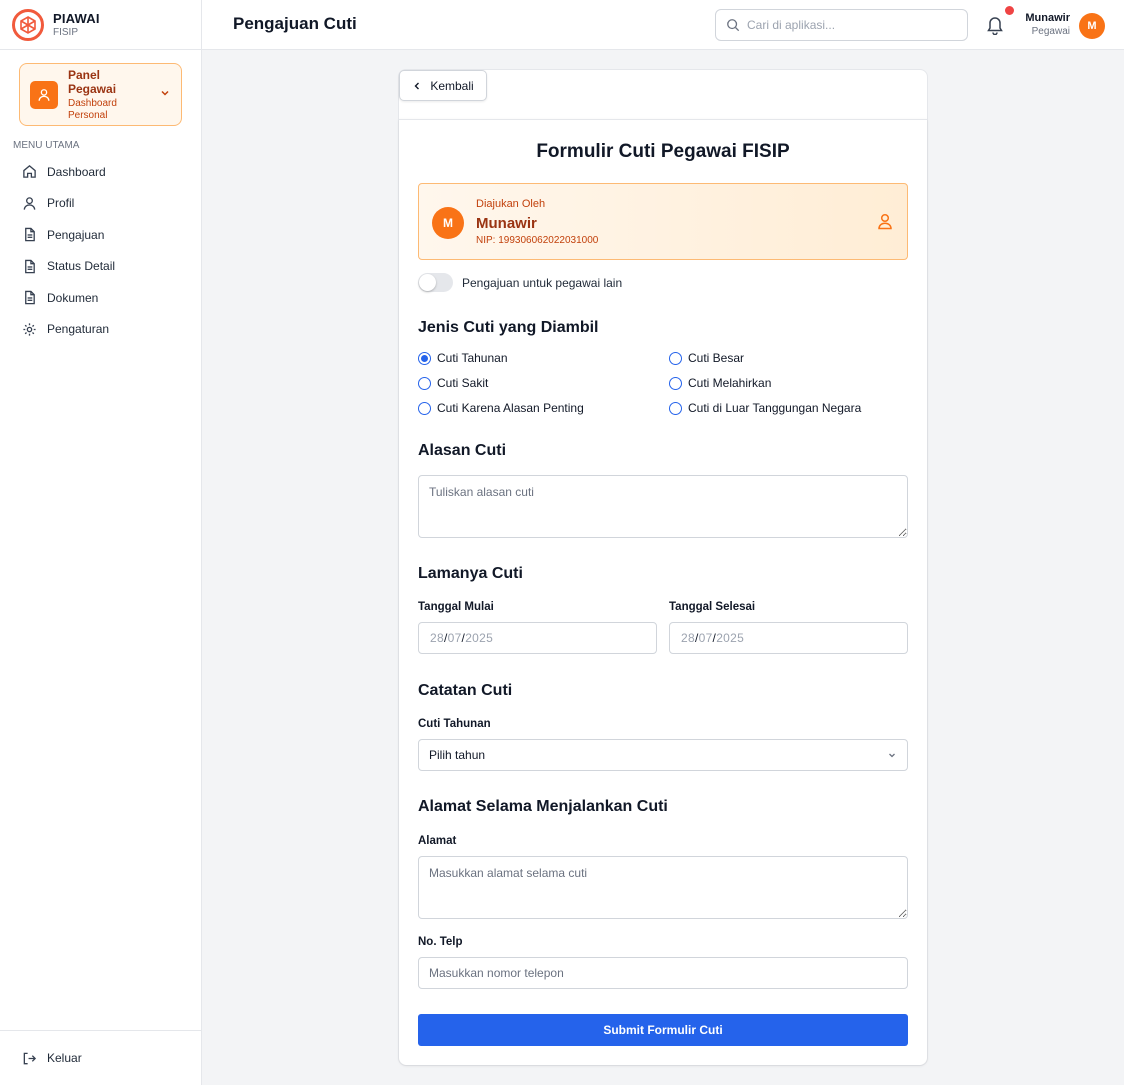  What do you see at coordinates (663, 887) in the screenshot?
I see `address-textarea` at bounding box center [663, 887].